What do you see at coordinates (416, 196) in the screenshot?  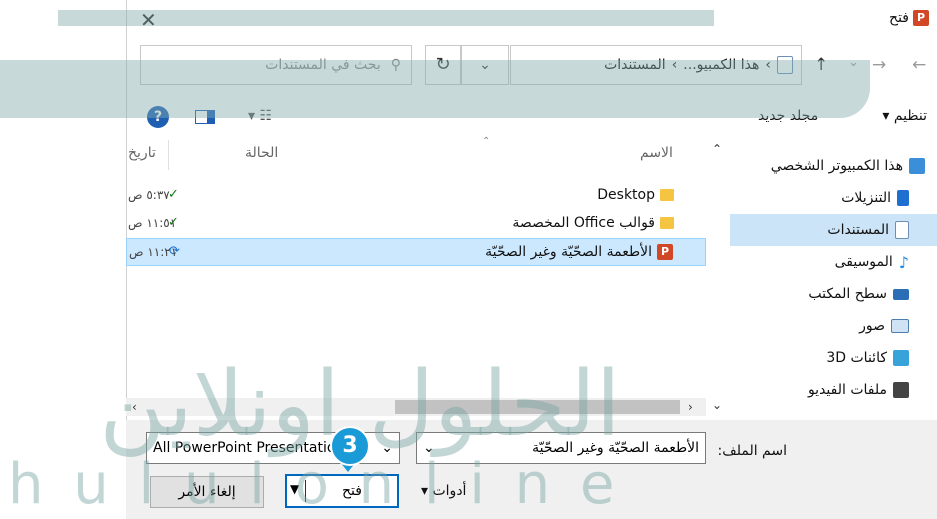 I see `file-row-desktop: Desktop ✓ ٥:٣٧ ص` at bounding box center [416, 196].